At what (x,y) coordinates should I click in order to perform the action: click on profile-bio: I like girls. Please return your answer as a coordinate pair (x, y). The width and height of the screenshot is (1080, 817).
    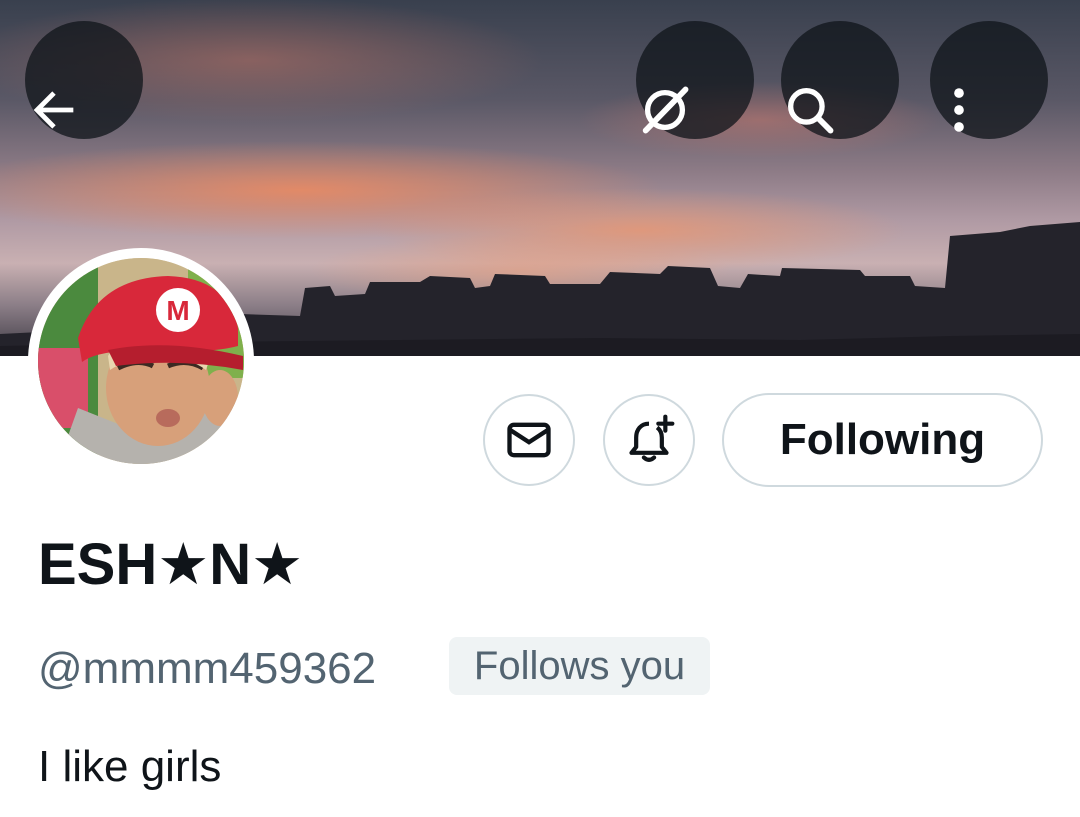
    Looking at the image, I should click on (130, 766).